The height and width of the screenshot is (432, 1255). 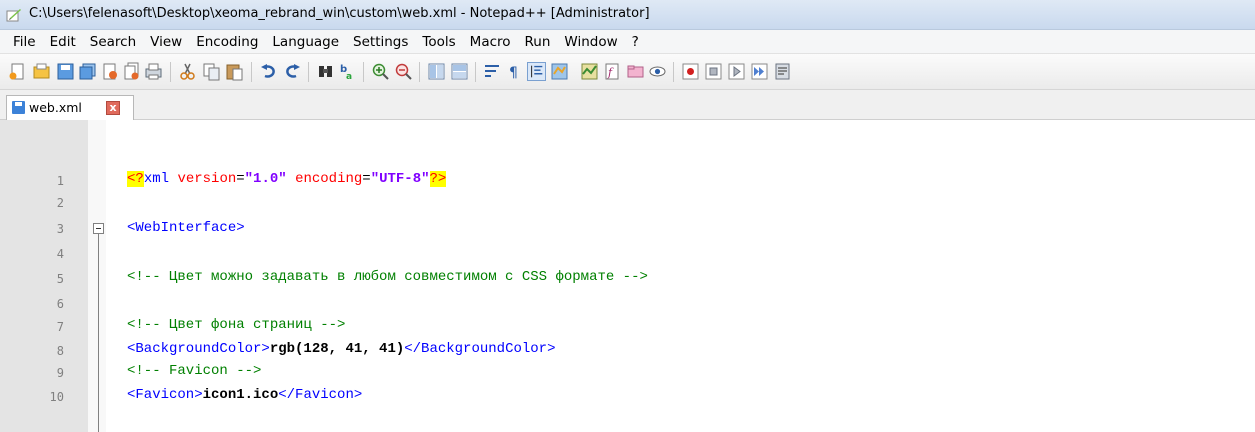 I want to click on code-line-9: <!-- Favicon -->, so click(x=194, y=371).